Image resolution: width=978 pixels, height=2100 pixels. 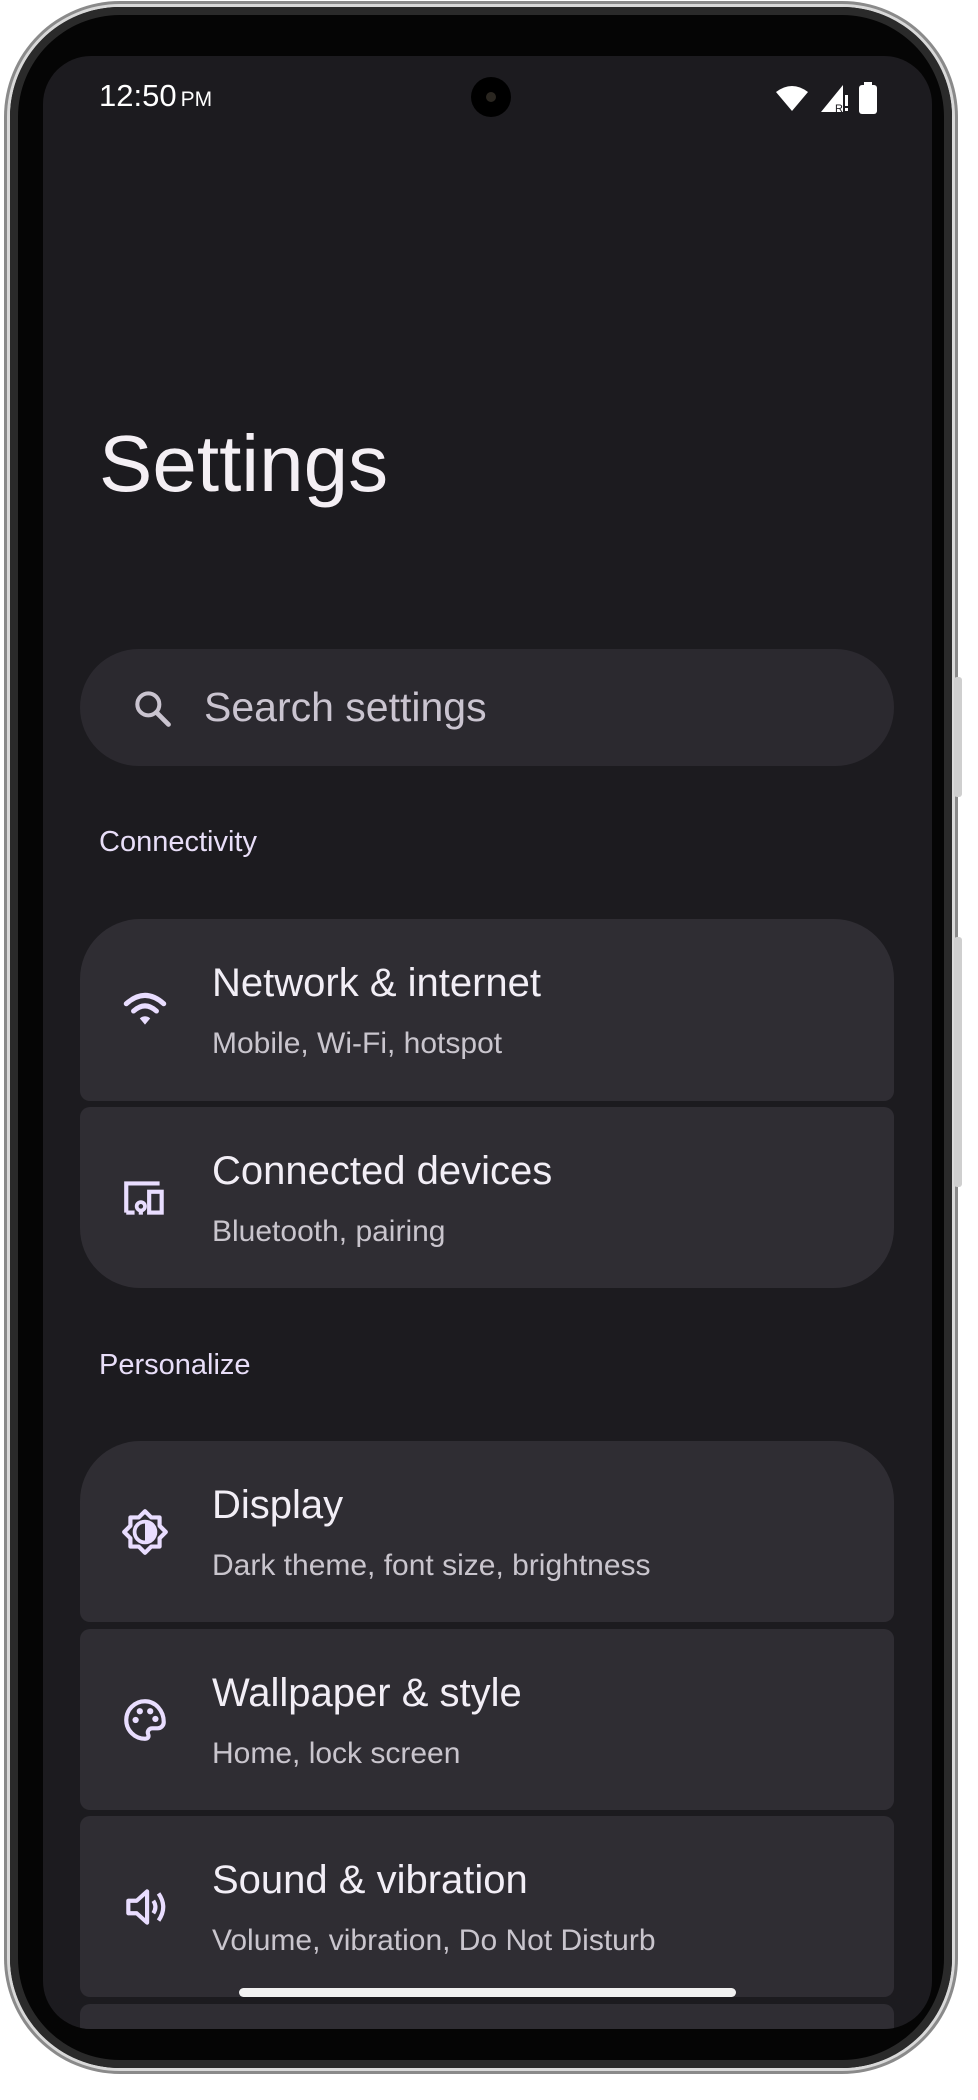 What do you see at coordinates (839, 108) in the screenshot?
I see `svg-text: R` at bounding box center [839, 108].